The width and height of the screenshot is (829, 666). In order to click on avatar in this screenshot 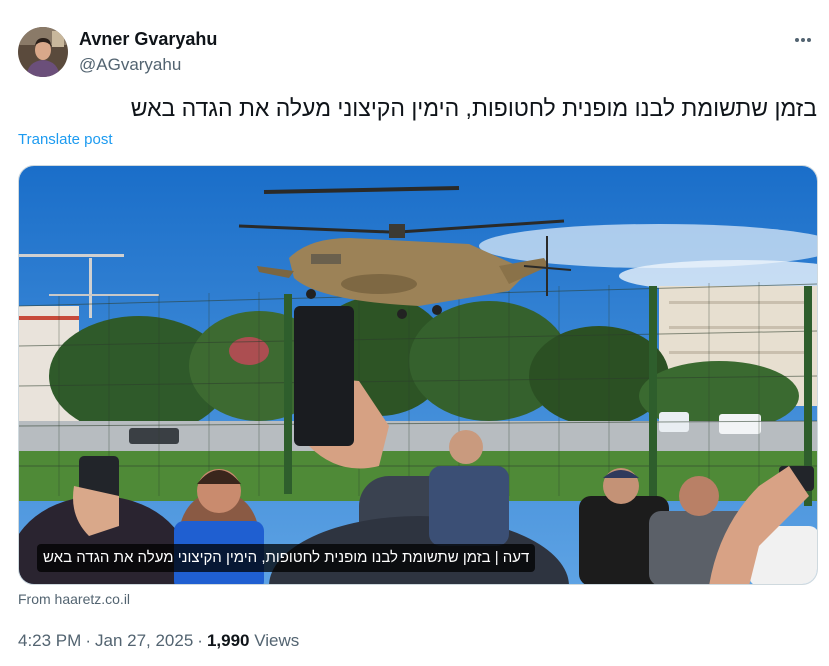, I will do `click(43, 52)`.